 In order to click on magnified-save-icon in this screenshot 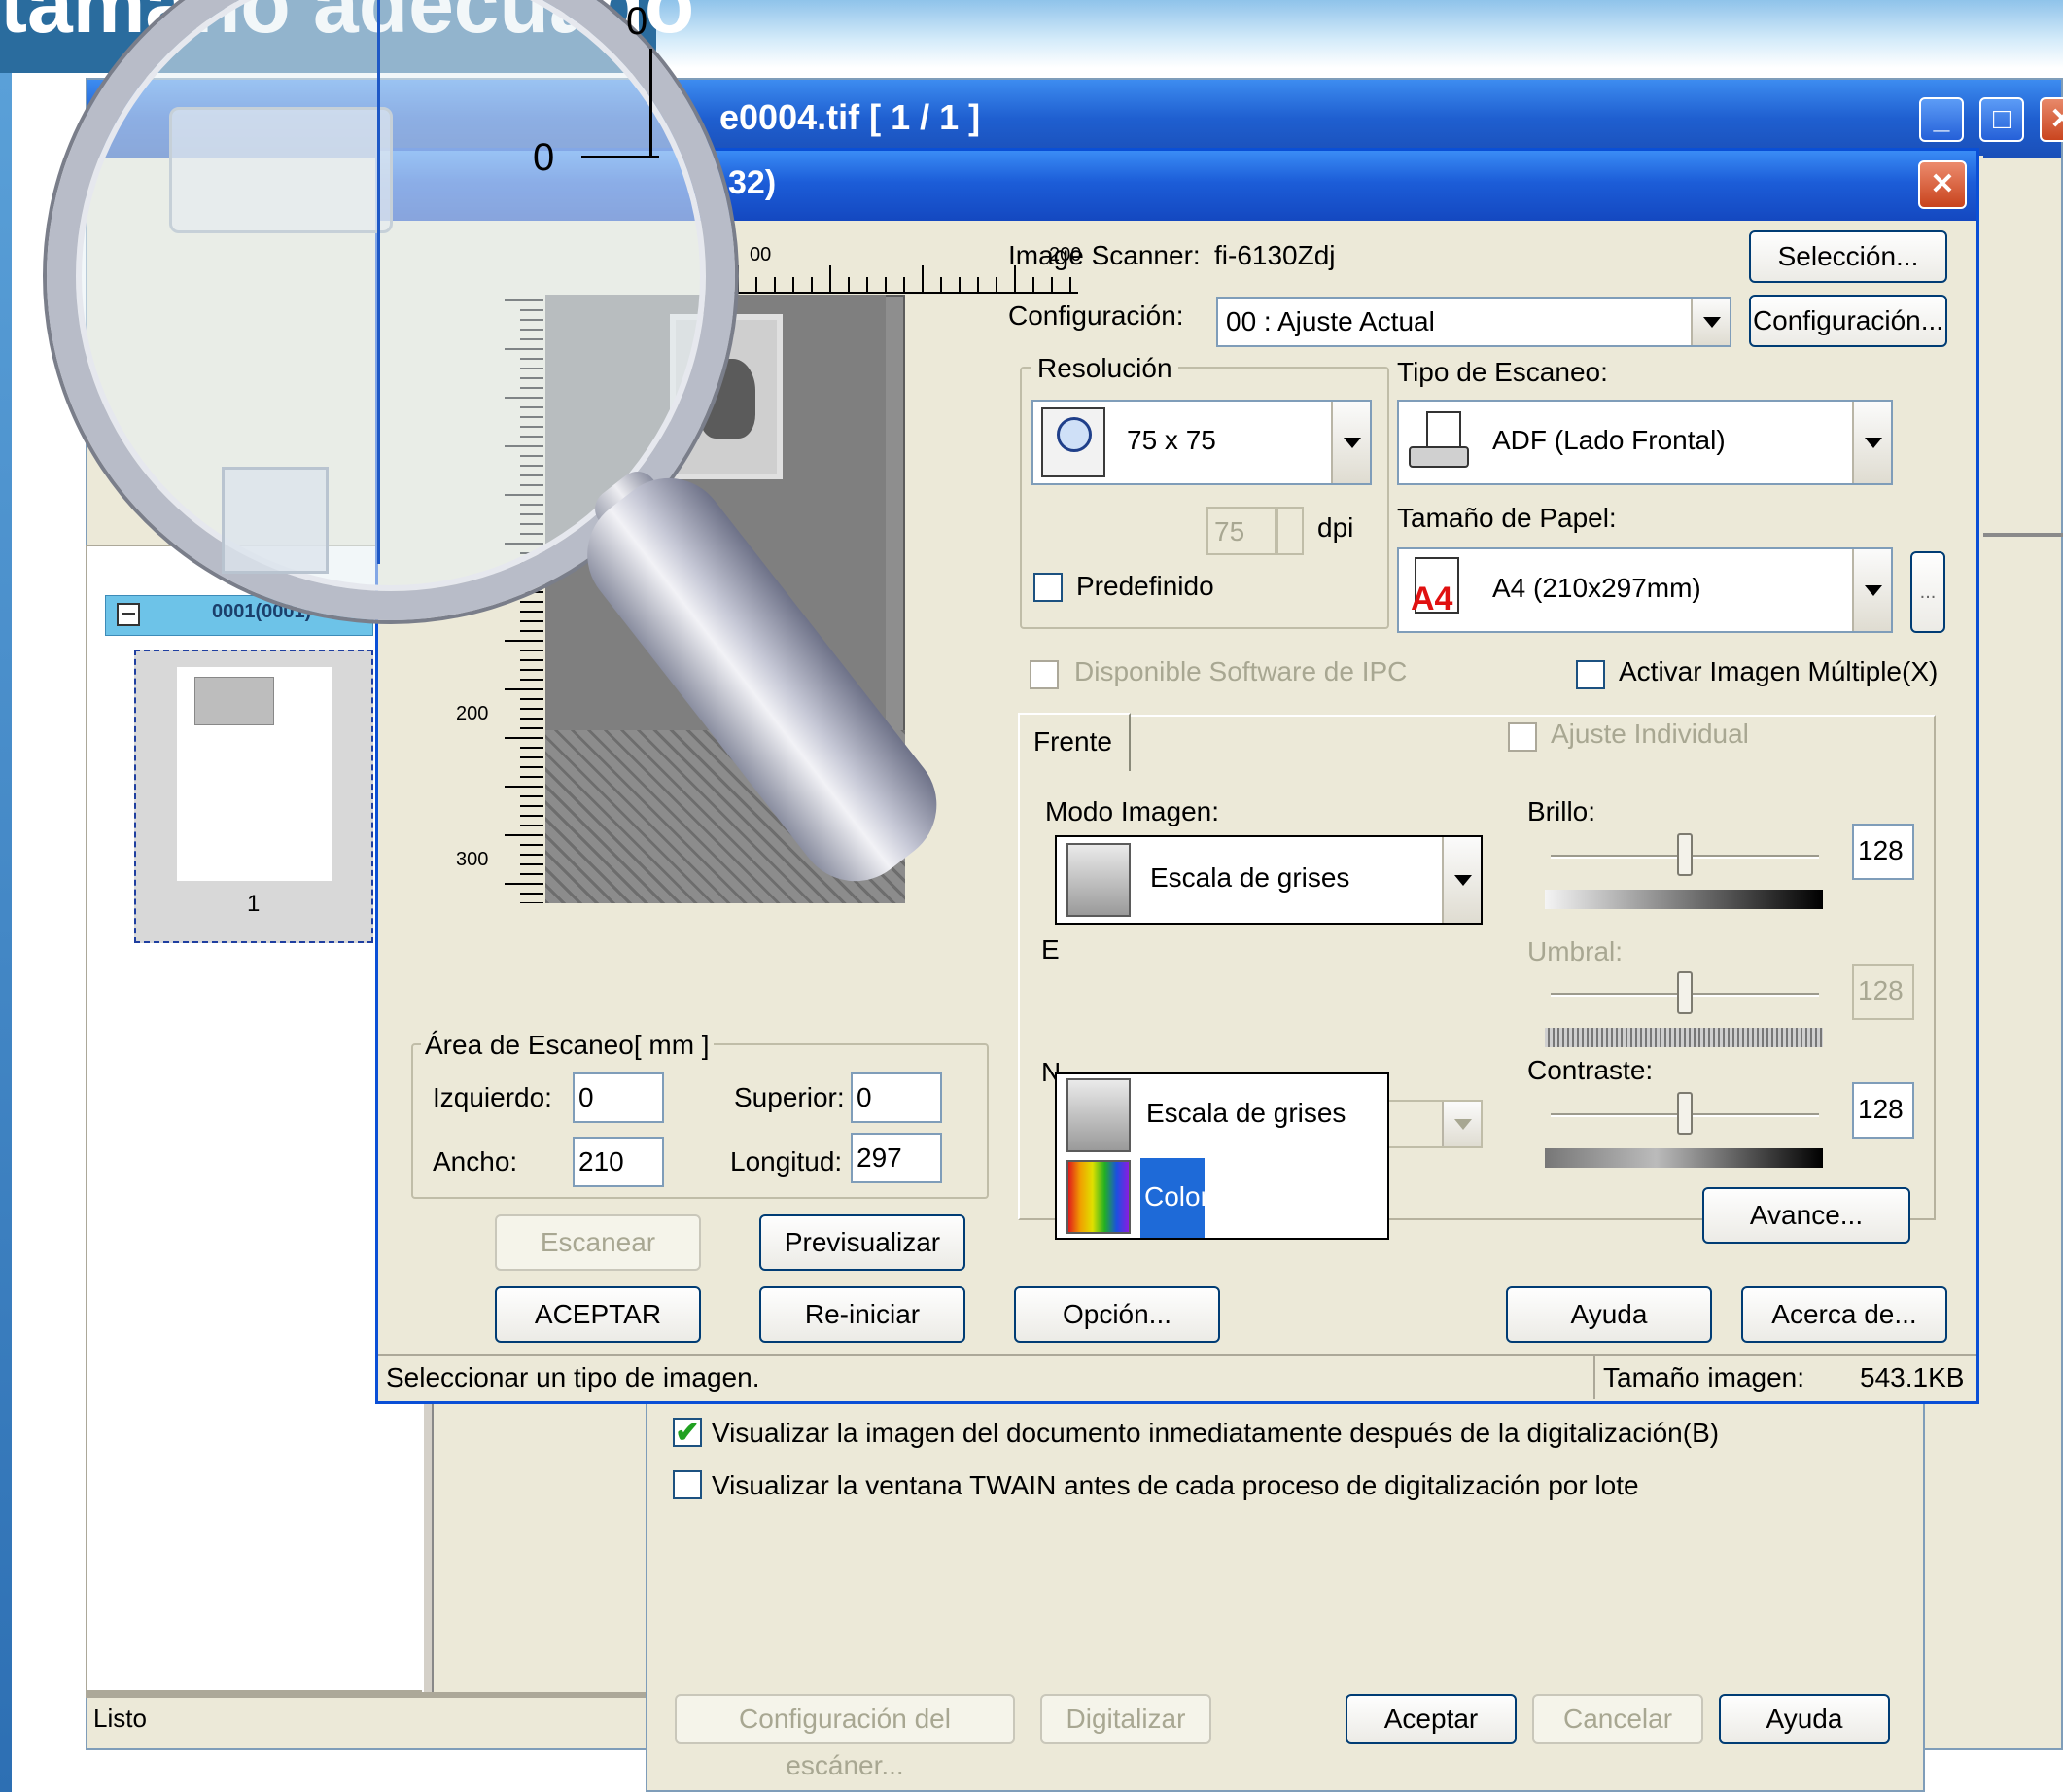, I will do `click(281, 170)`.